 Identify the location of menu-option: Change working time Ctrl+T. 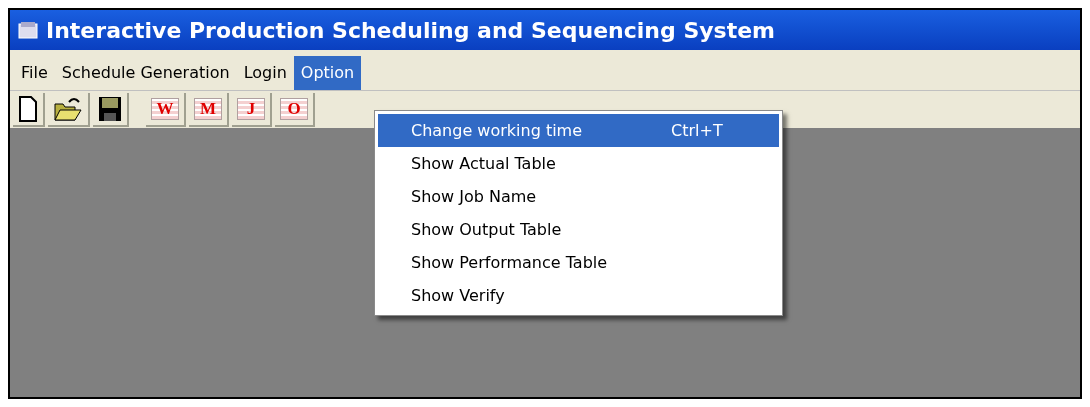
(578, 130).